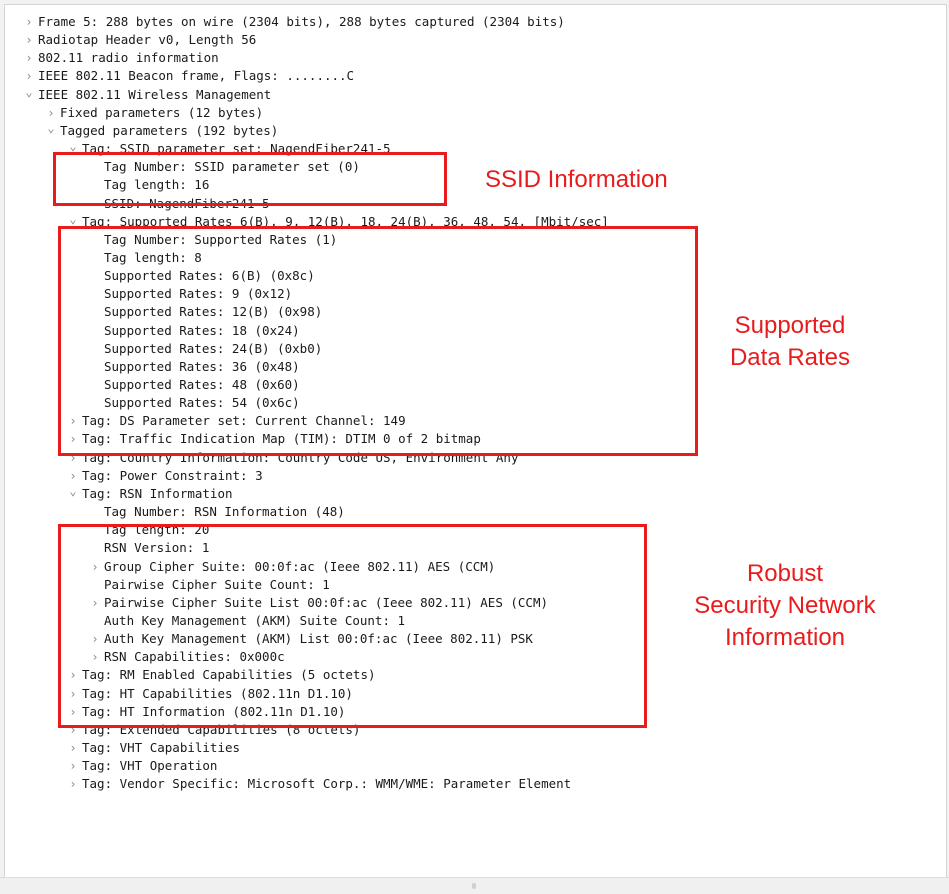 Image resolution: width=949 pixels, height=894 pixels. Describe the element at coordinates (785, 605) in the screenshot. I see `rsn-annotation-label: Robust Security Network Information` at that location.